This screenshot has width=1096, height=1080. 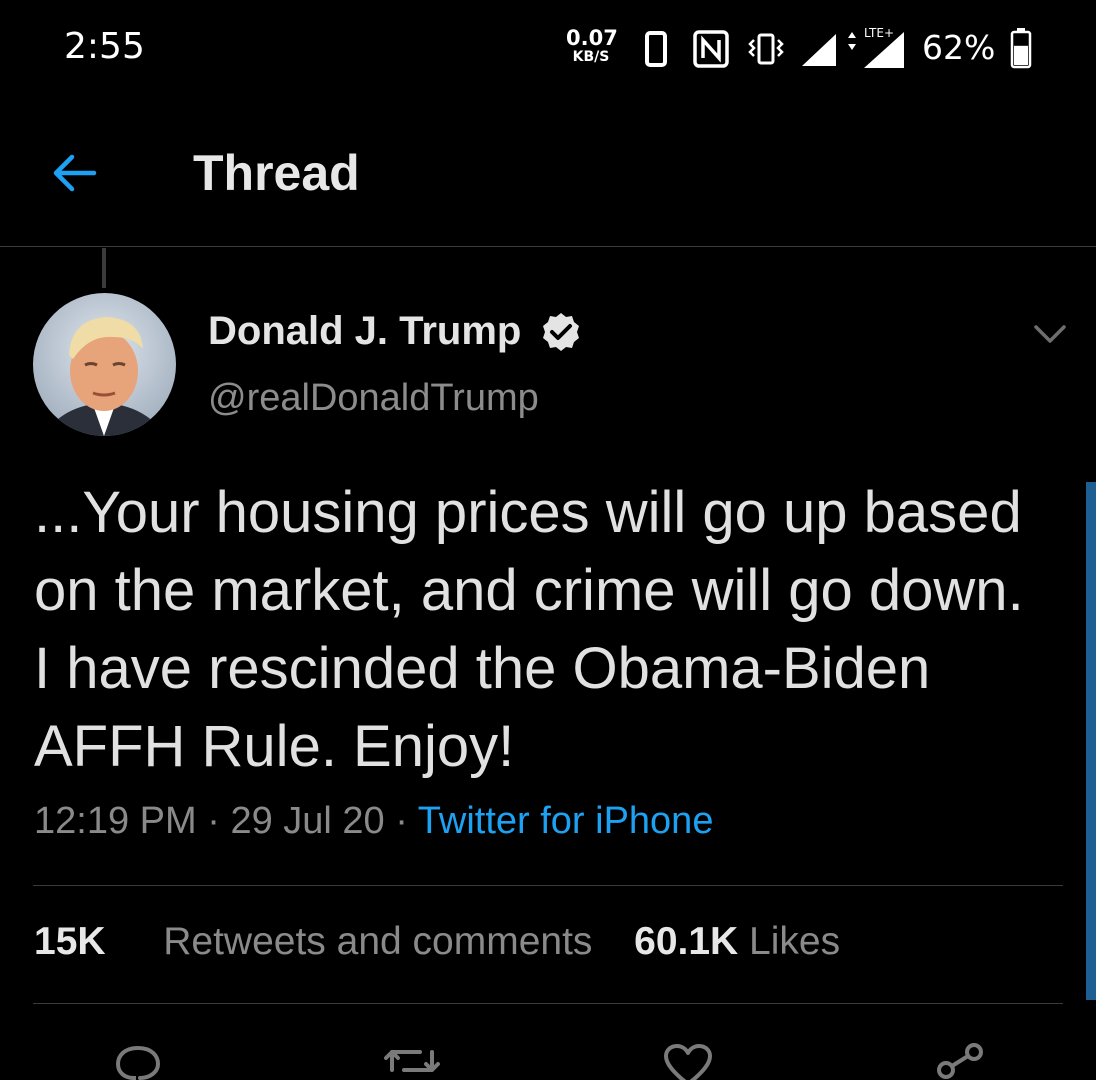 I want to click on retweets-count: 15K, so click(x=70, y=941).